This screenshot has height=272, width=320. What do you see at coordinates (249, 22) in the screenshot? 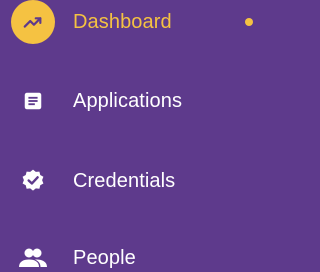
I see `active-indicator-dot` at bounding box center [249, 22].